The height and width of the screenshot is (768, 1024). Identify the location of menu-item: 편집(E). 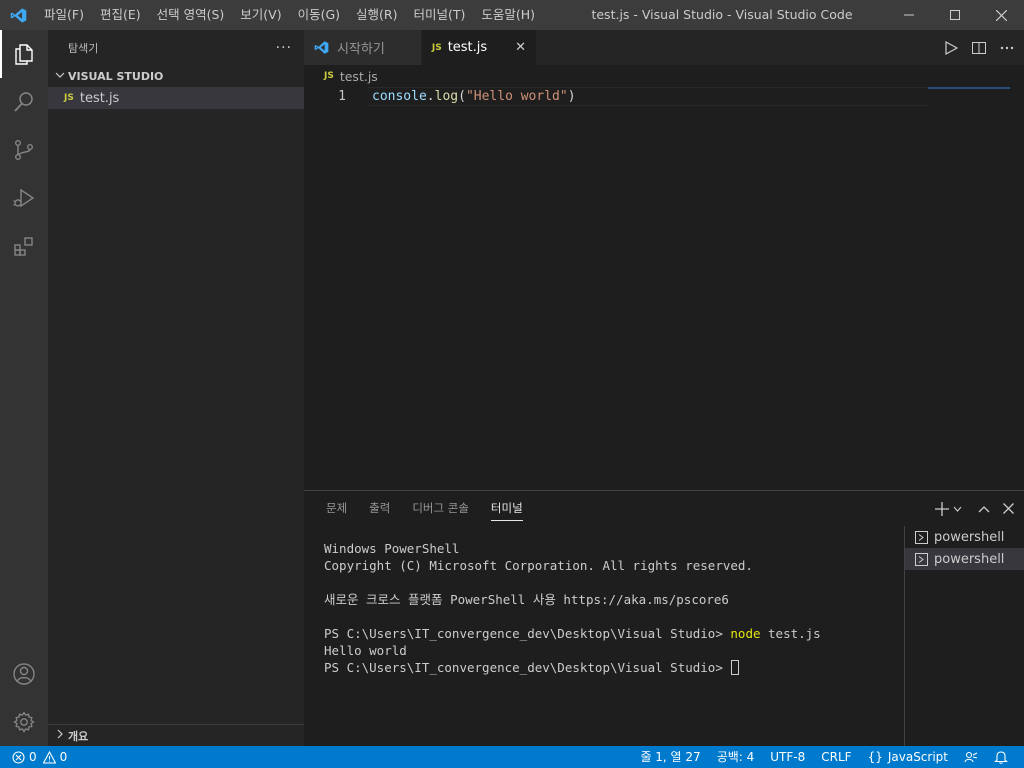
(120, 15).